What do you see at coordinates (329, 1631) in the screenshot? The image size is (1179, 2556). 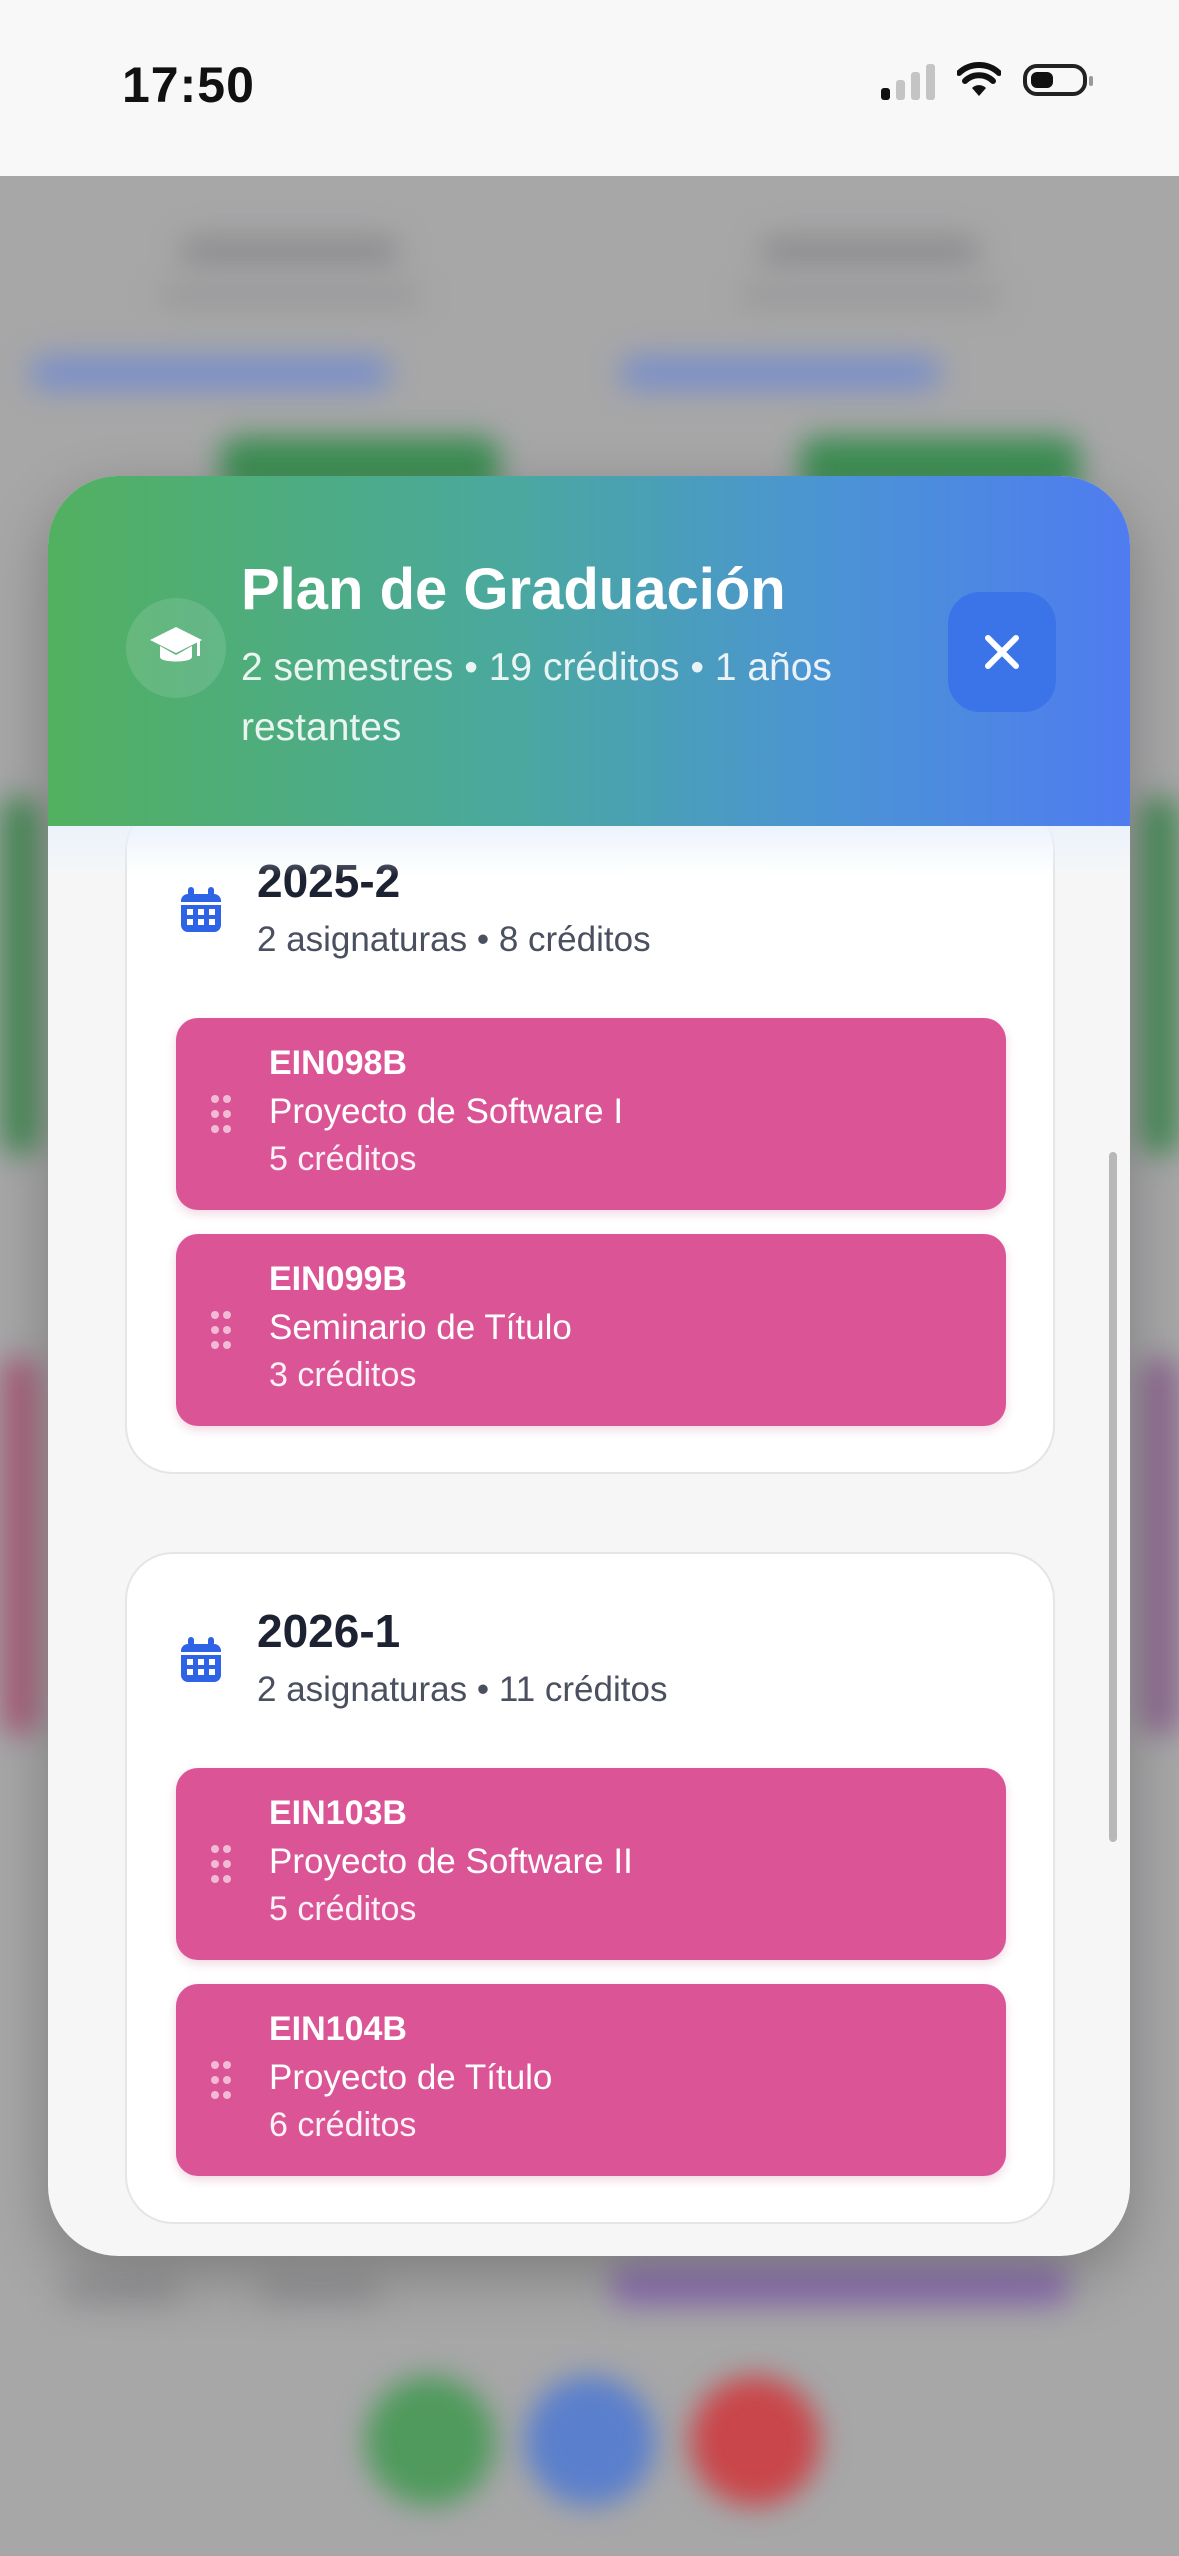 I see `semester-title: 2026-1` at bounding box center [329, 1631].